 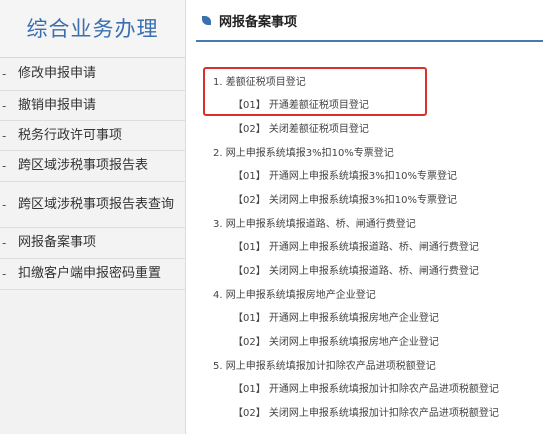 What do you see at coordinates (369, 21) in the screenshot?
I see `main-header: 网报备案事项` at bounding box center [369, 21].